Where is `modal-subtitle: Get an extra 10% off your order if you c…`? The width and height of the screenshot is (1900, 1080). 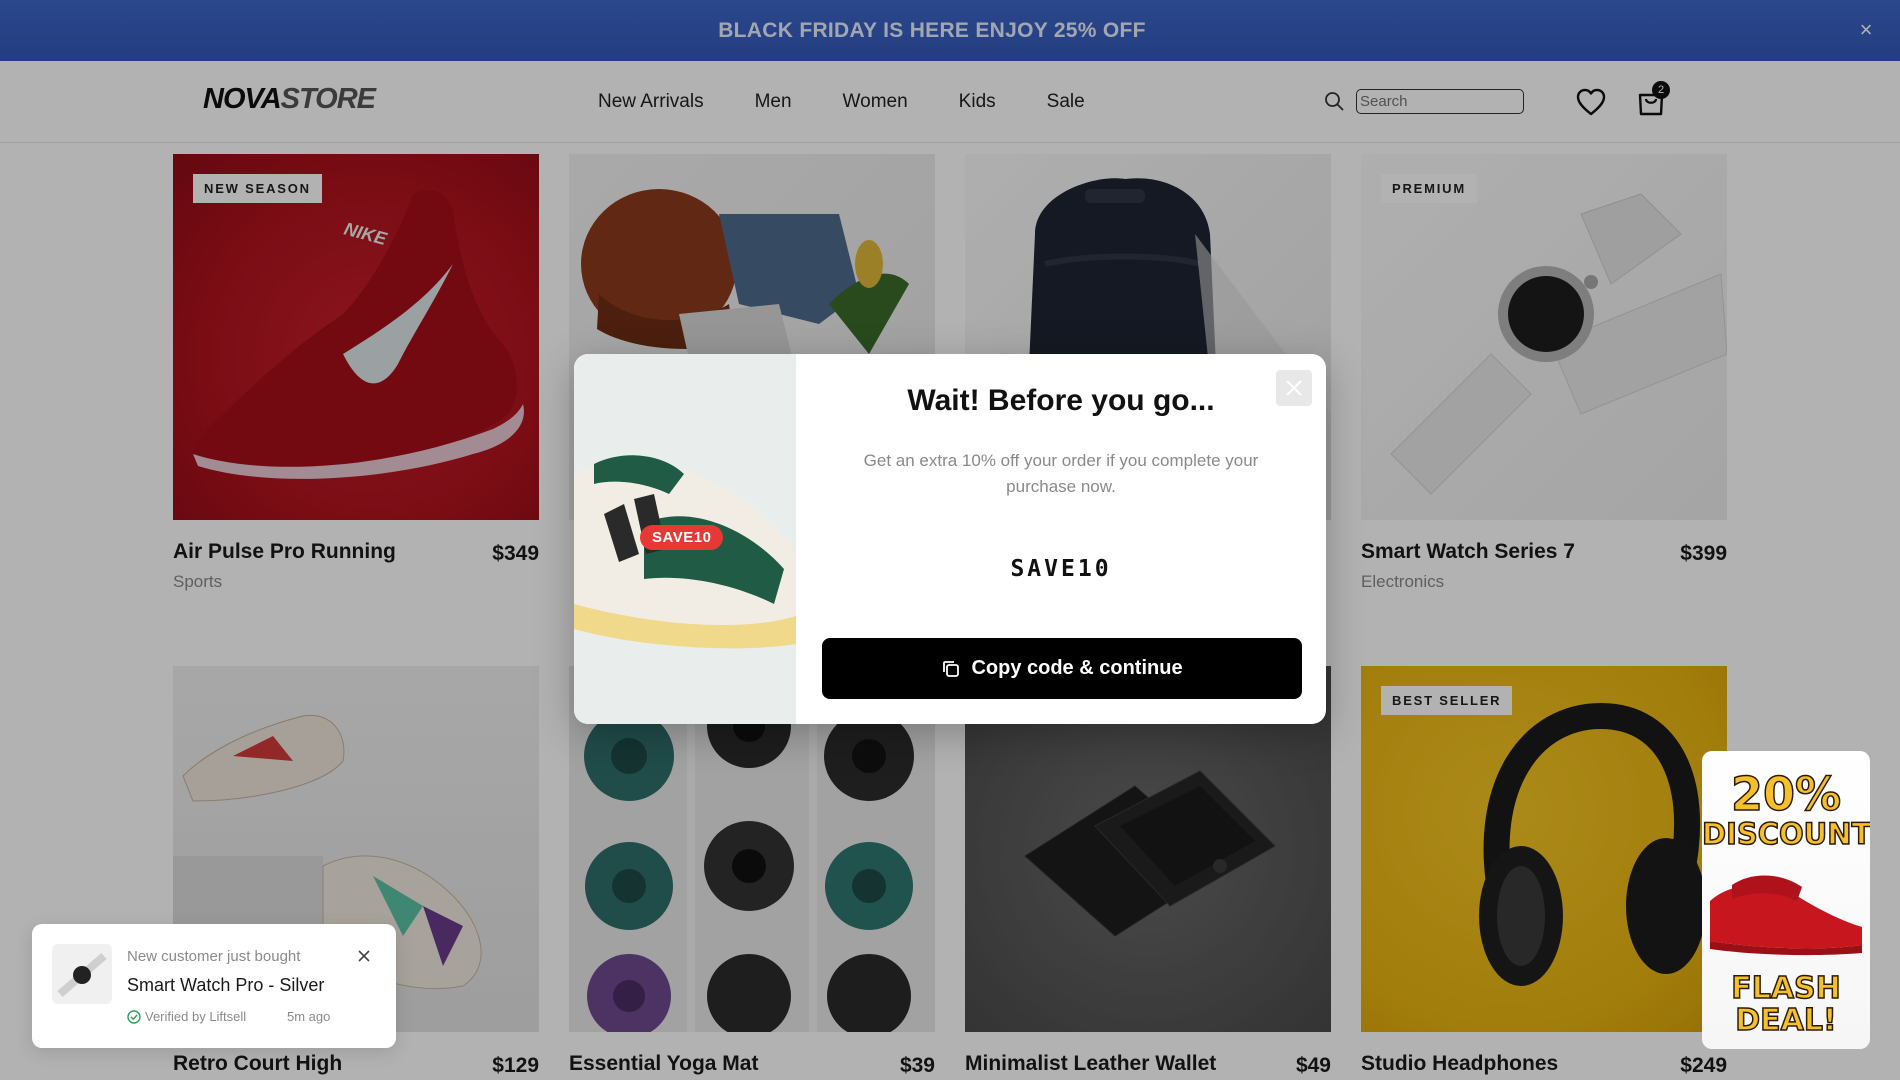
modal-subtitle: Get an extra 10% off your order if you c… is located at coordinates (1061, 473).